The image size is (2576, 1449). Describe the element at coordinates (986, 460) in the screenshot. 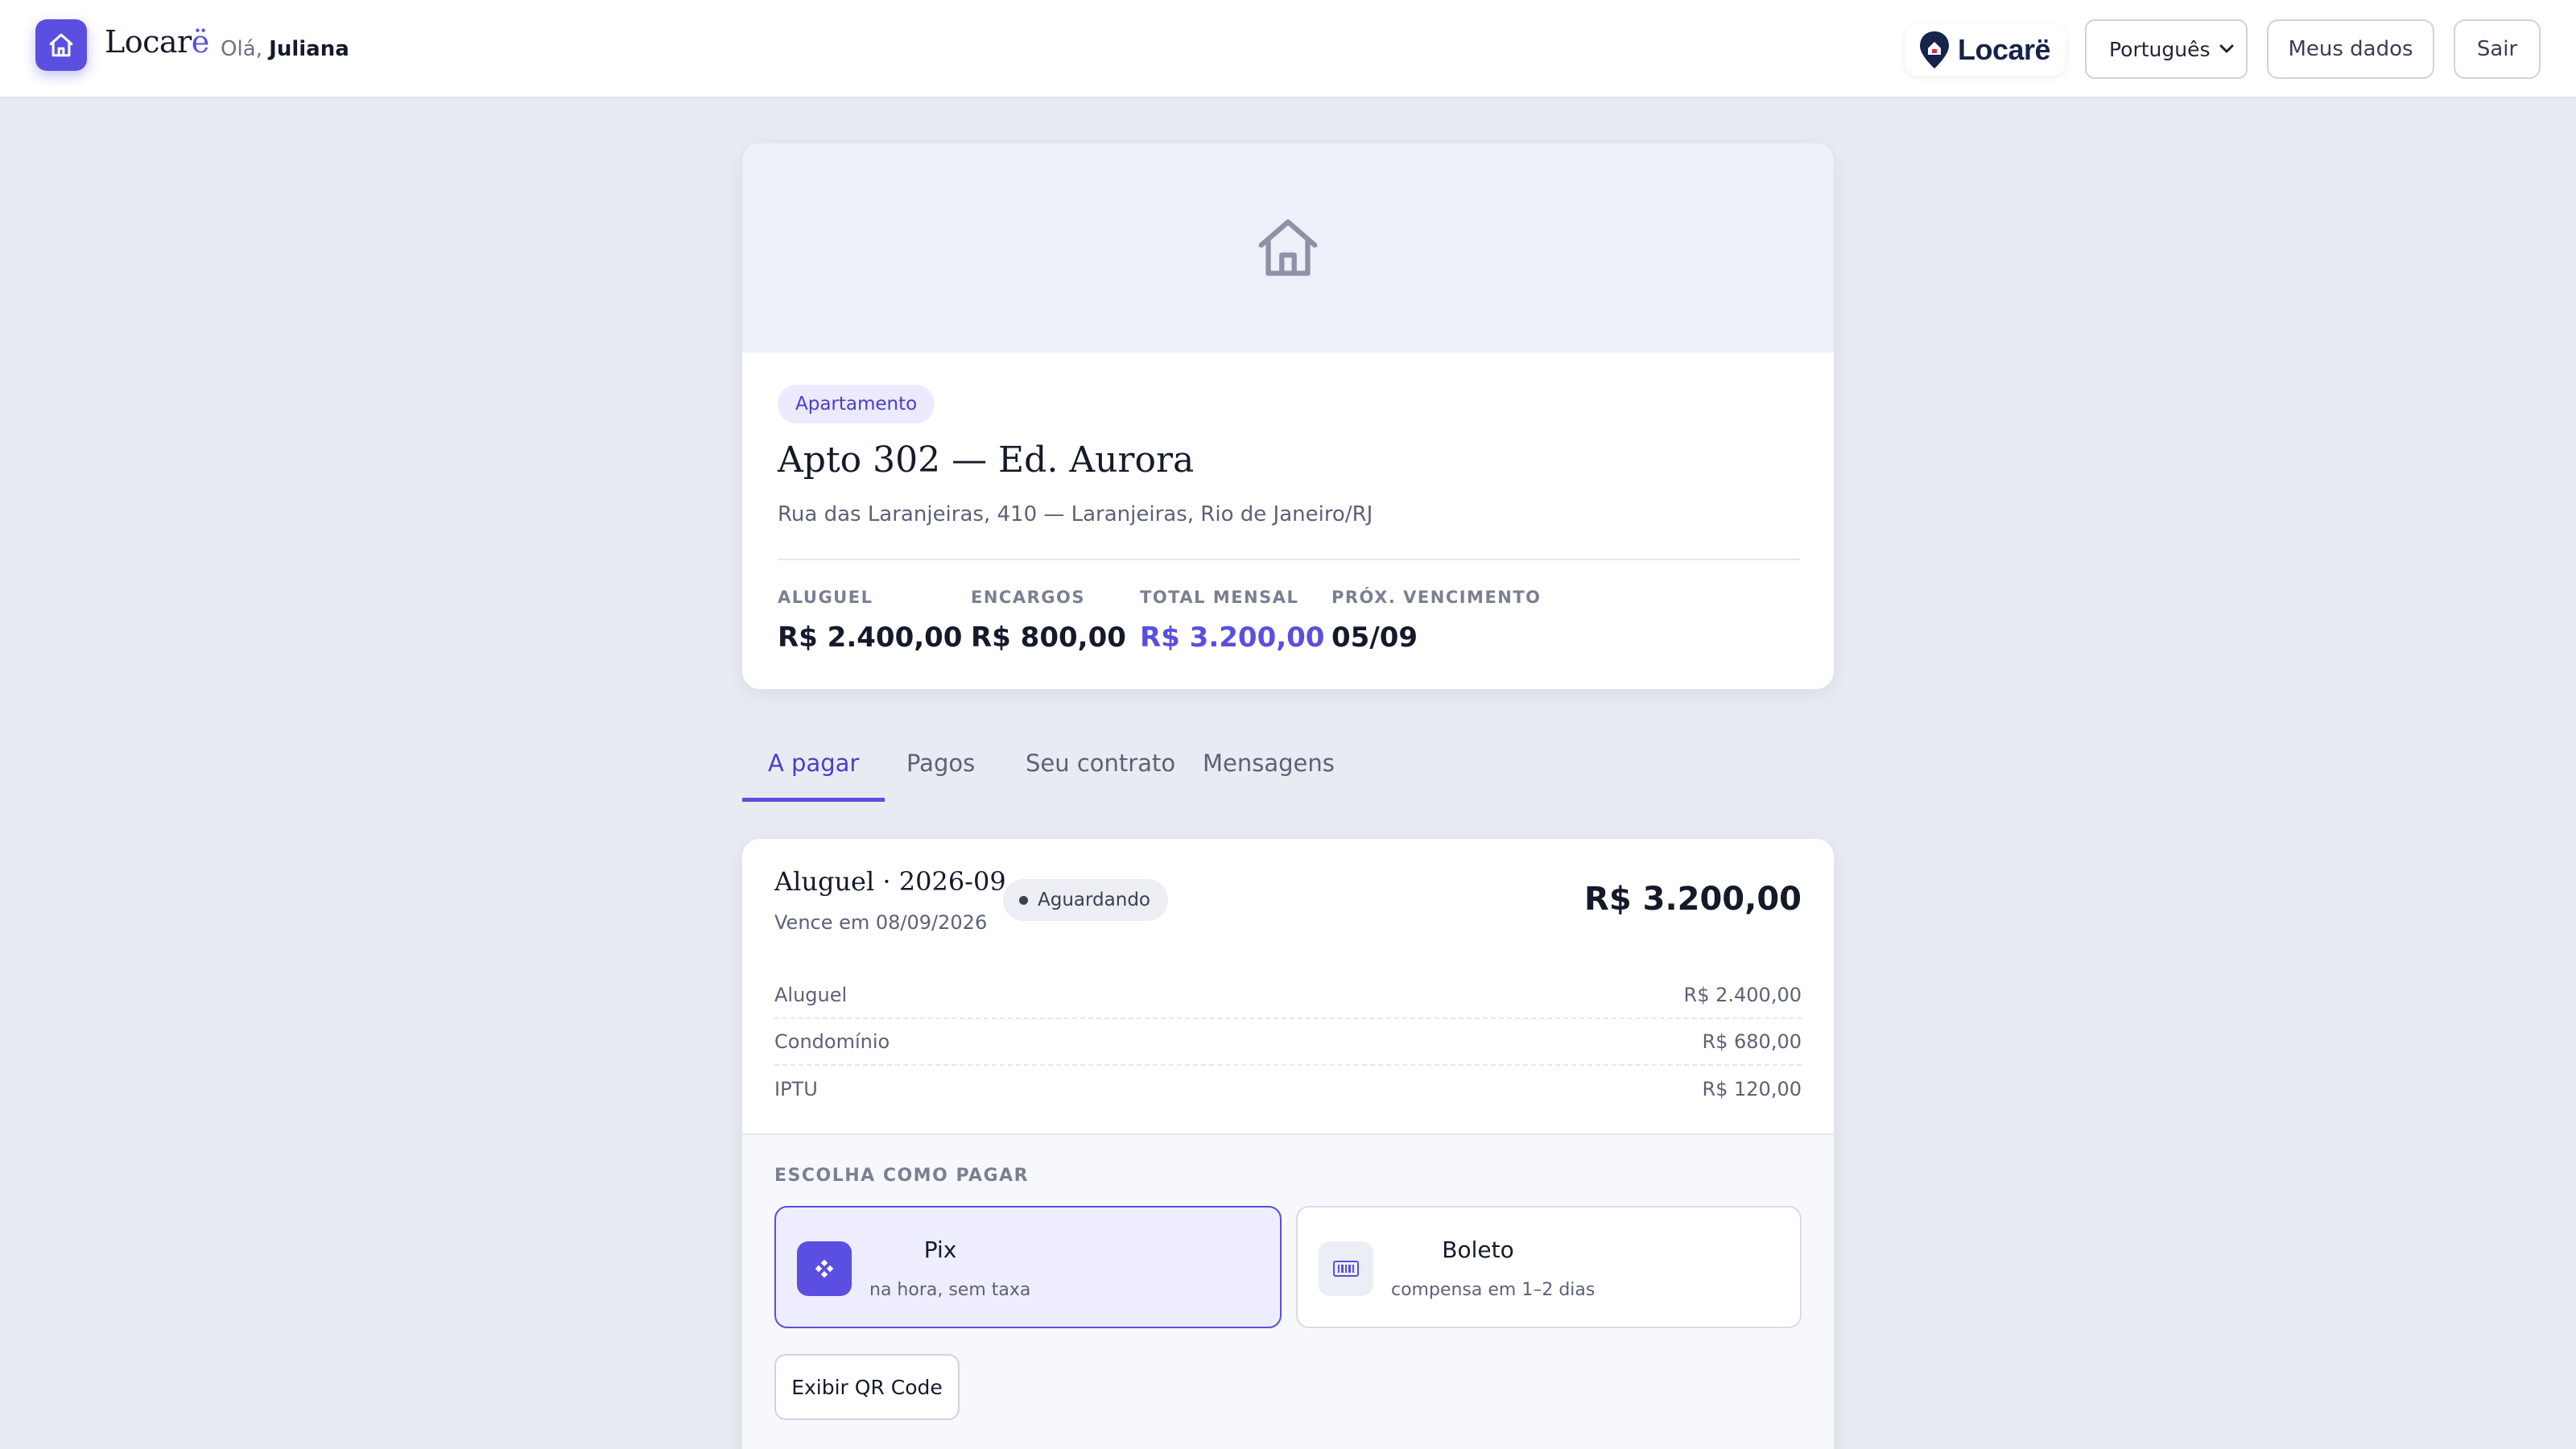

I see `property-name: Apto 302 — Ed. Aurora` at that location.